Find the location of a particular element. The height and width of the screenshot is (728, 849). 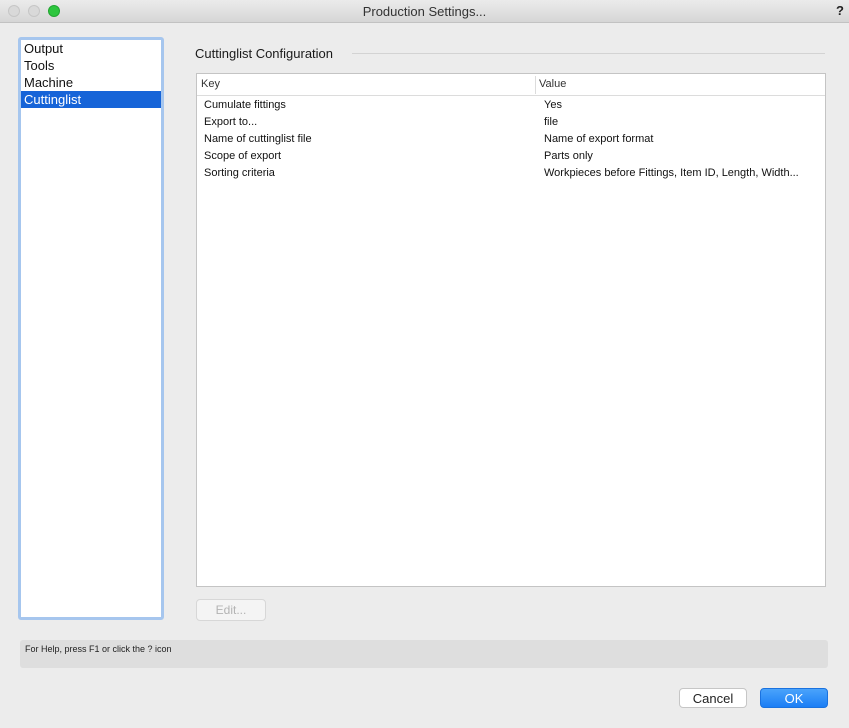

row-value: Yes is located at coordinates (553, 105).